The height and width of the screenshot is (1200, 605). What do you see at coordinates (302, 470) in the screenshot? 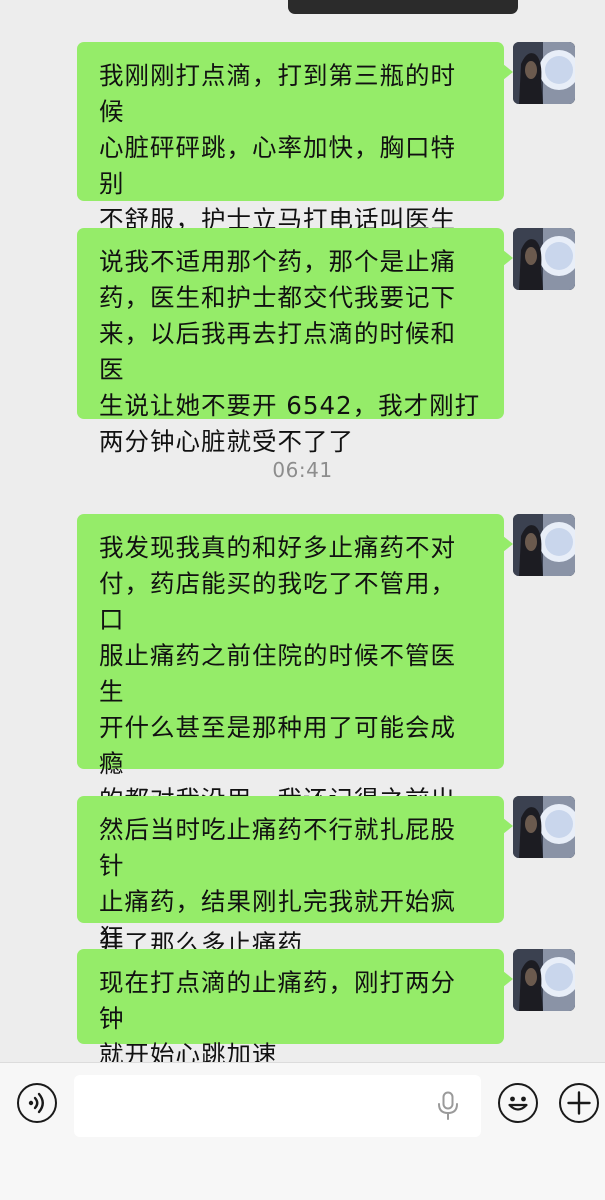
I see `message-timestamp: 06:41` at bounding box center [302, 470].